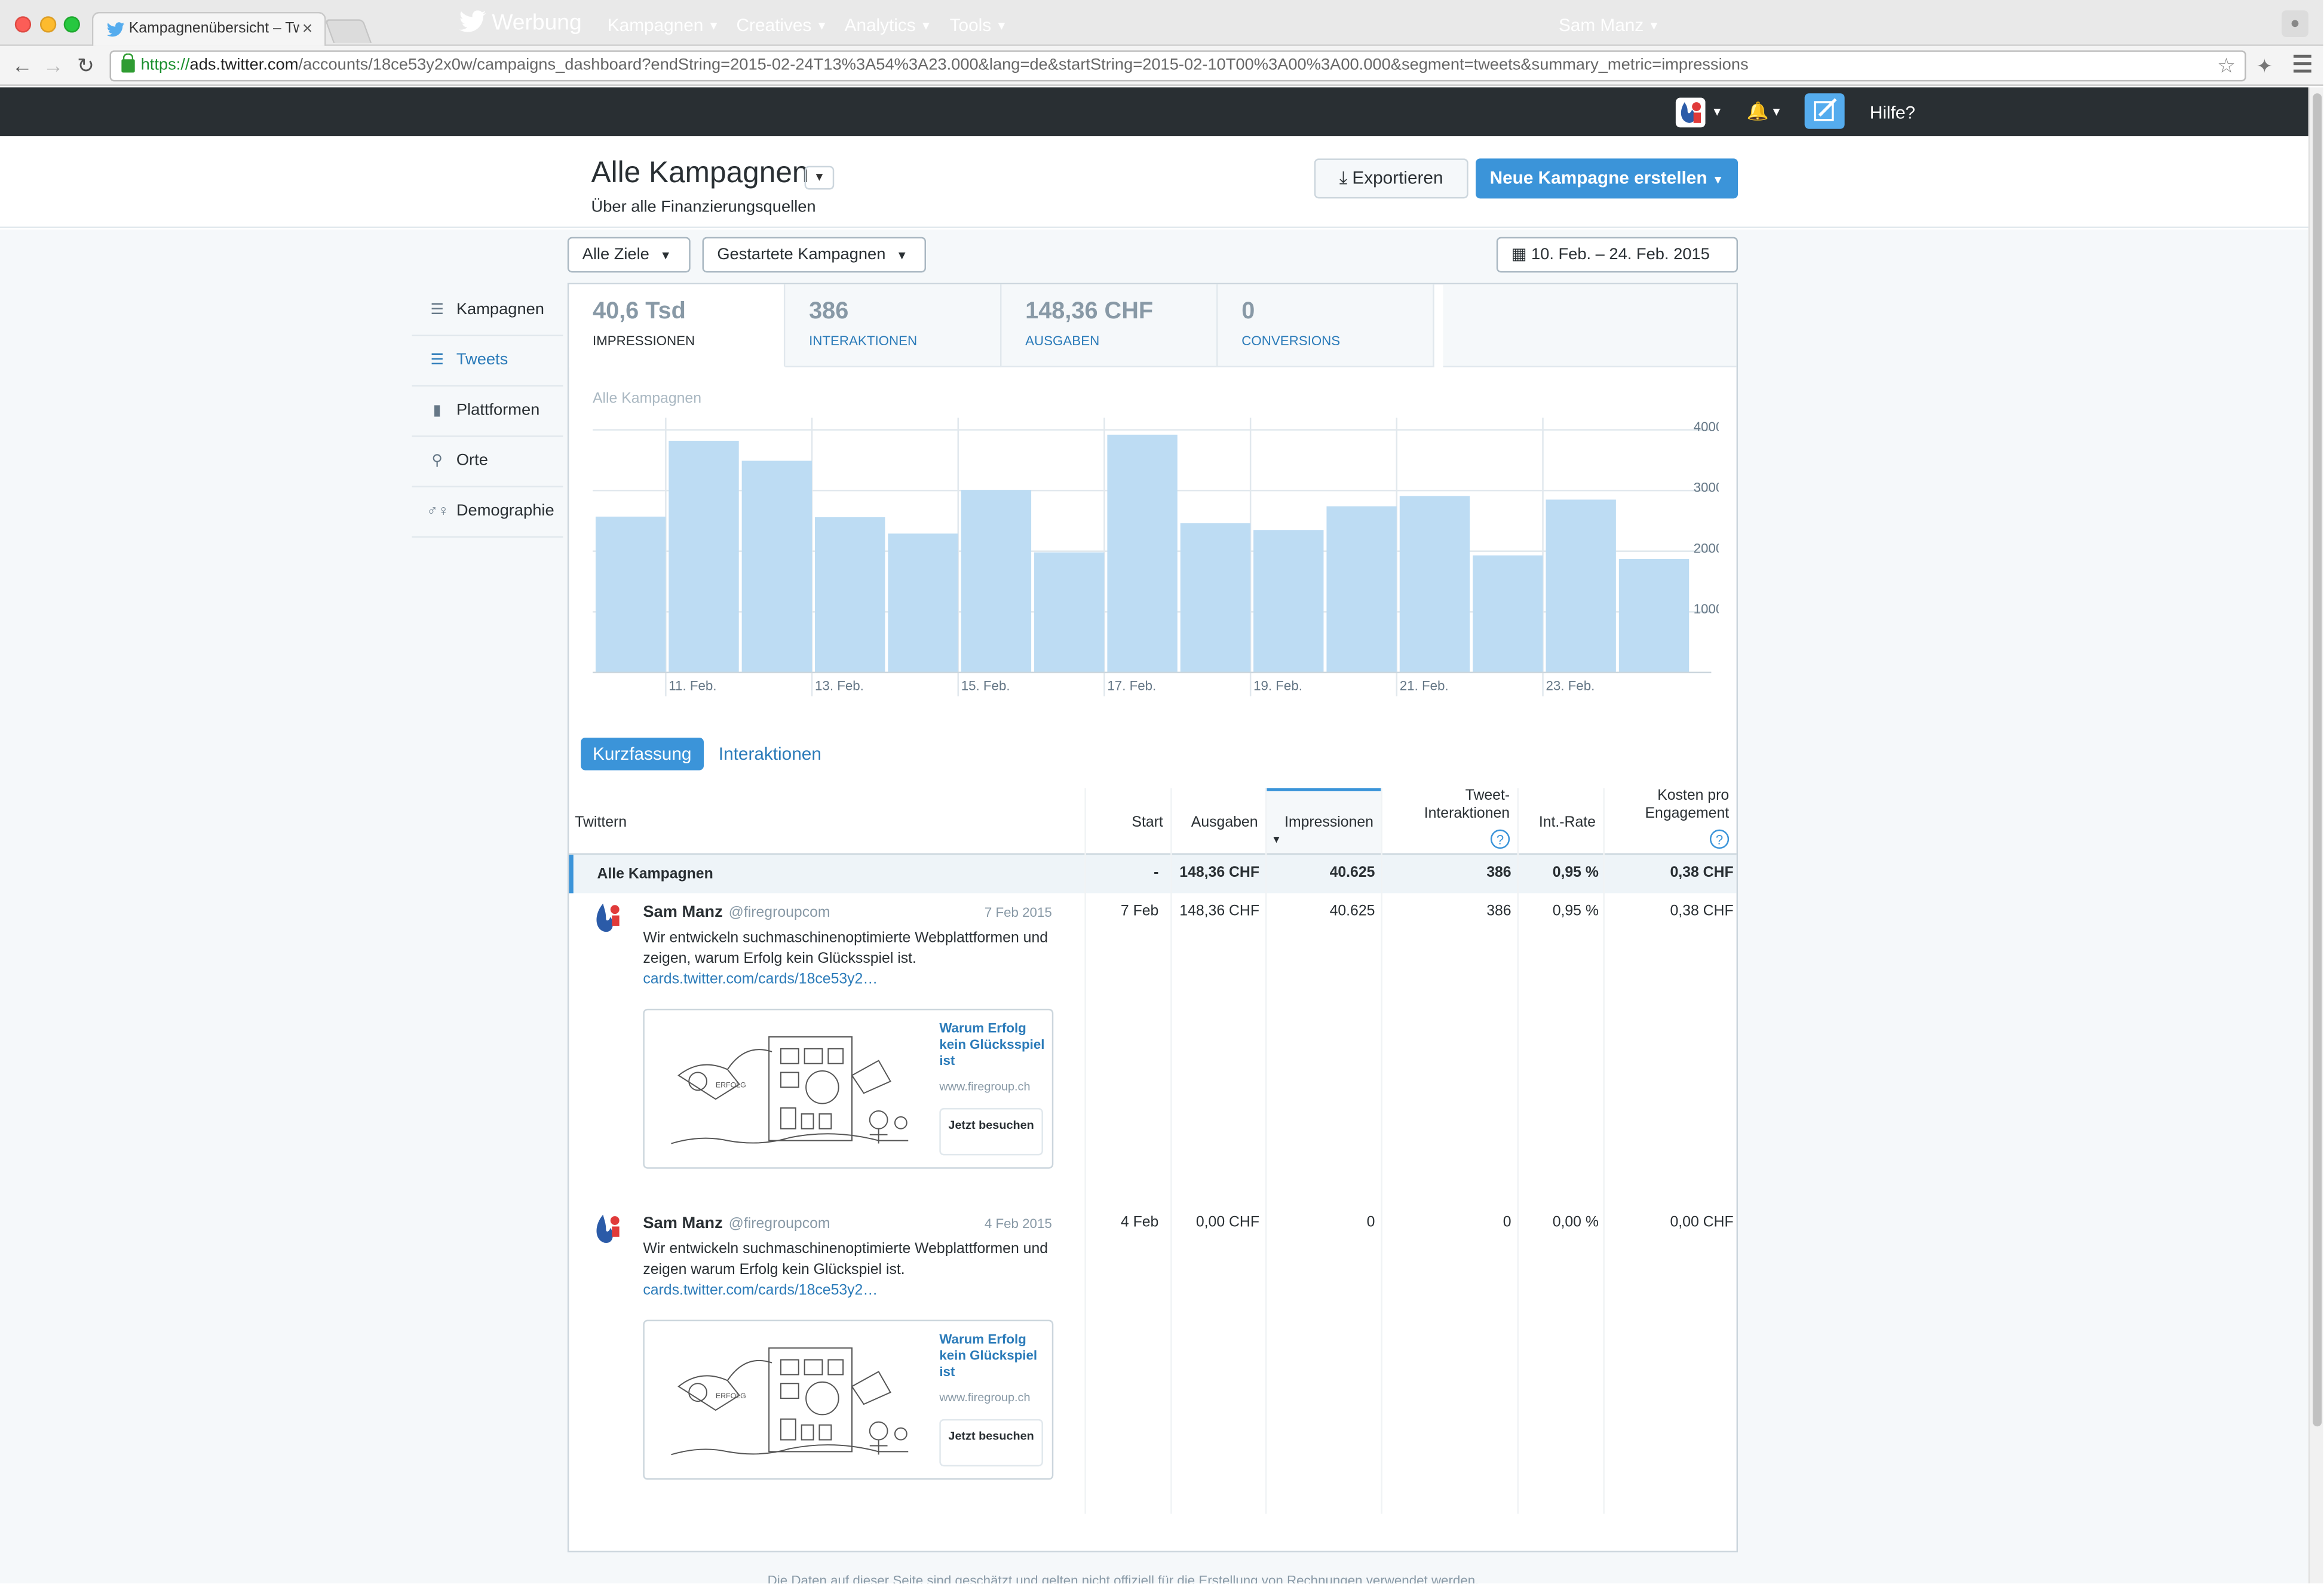 The height and width of the screenshot is (1584, 2324). What do you see at coordinates (53, 65) in the screenshot?
I see `forward-arrow-icon: →` at bounding box center [53, 65].